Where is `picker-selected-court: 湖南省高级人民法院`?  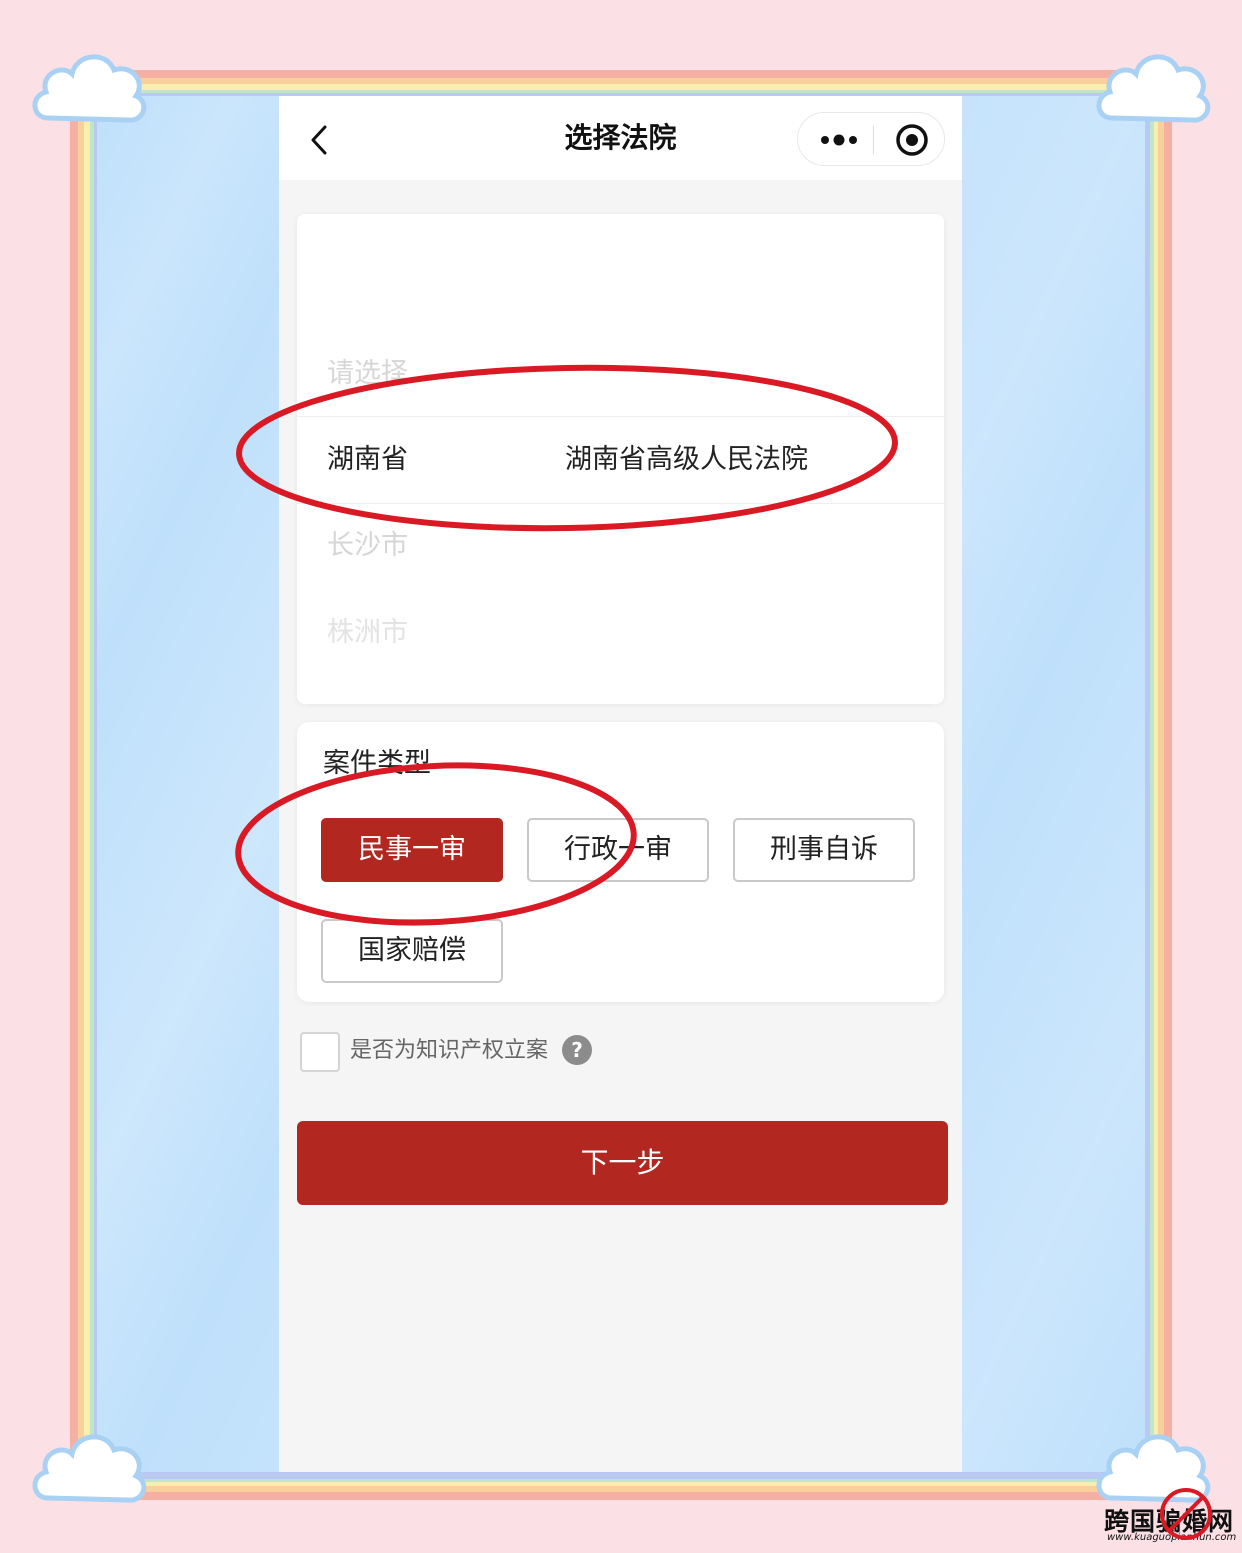
picker-selected-court: 湖南省高级人民法院 is located at coordinates (686, 460).